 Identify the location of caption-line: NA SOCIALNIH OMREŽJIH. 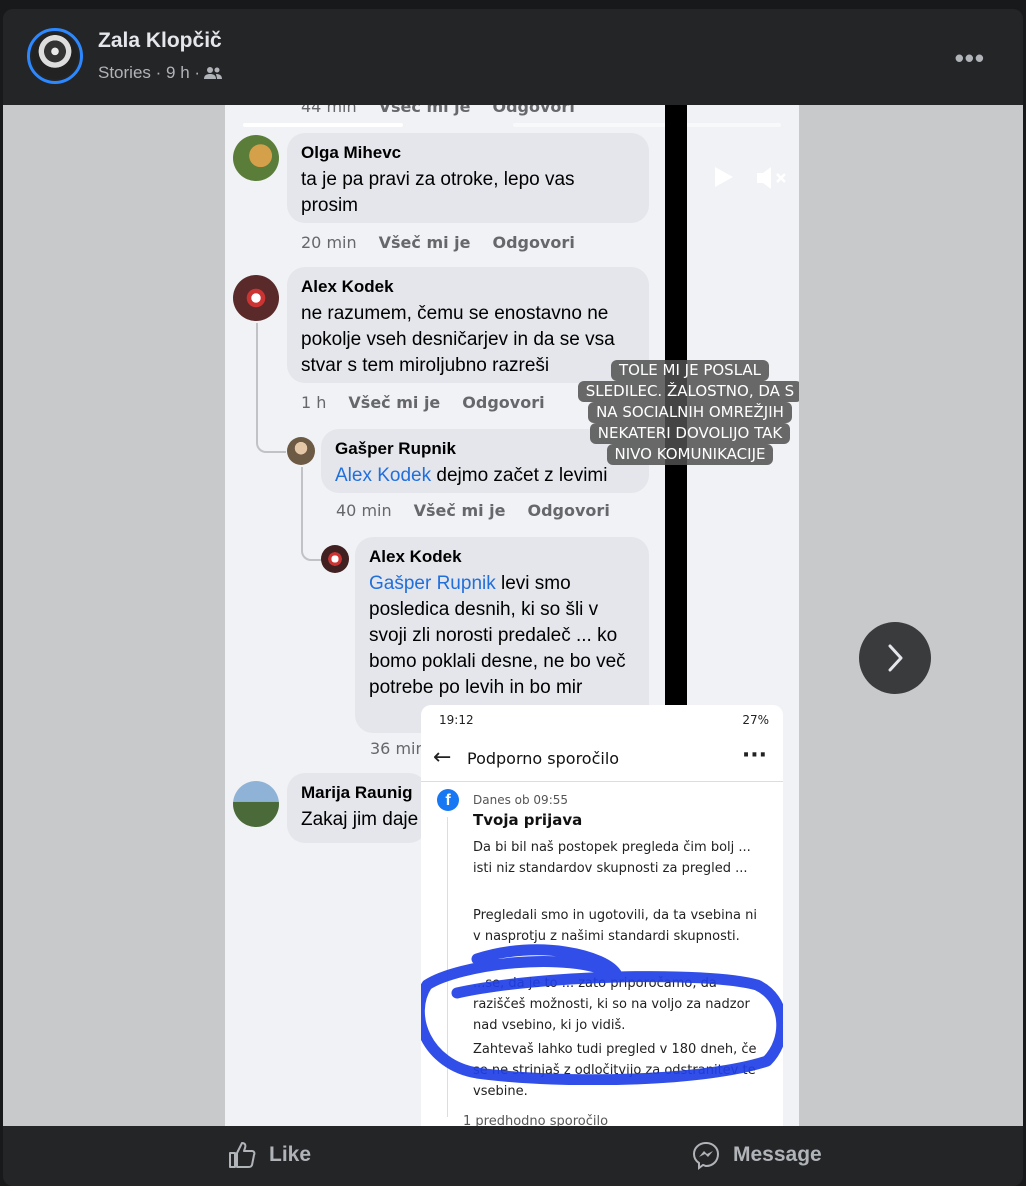
(690, 412).